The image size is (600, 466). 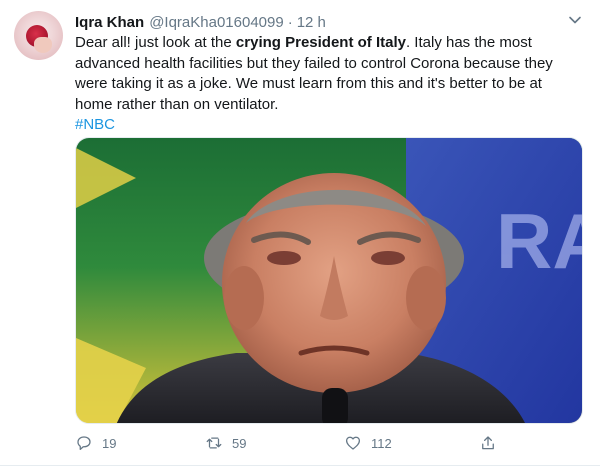 I want to click on tweet-text-part1: Dear all! just look at the, so click(x=155, y=42).